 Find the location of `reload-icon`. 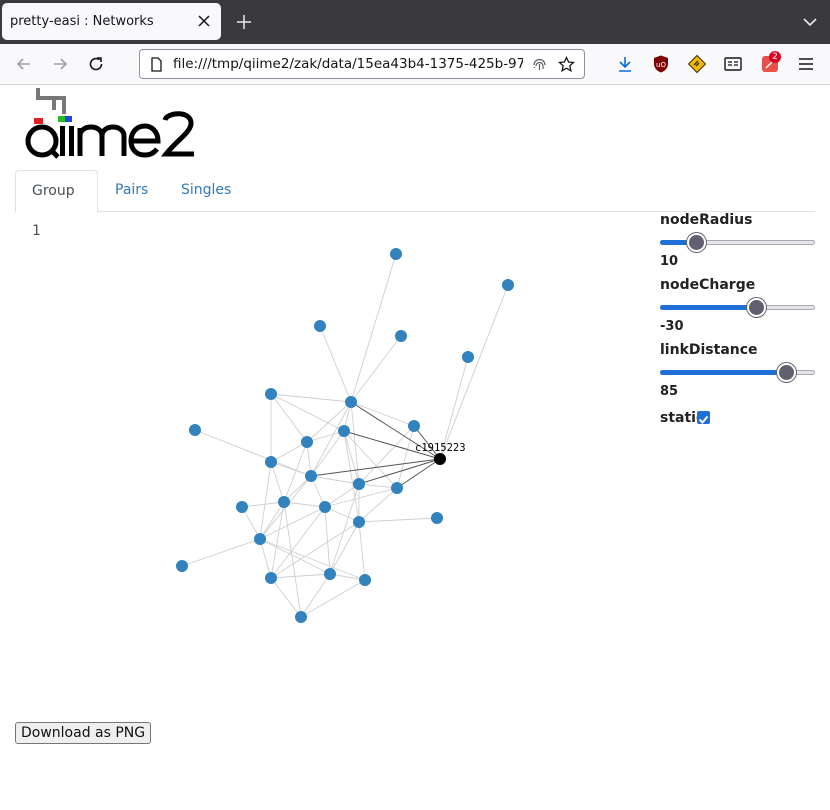

reload-icon is located at coordinates (96, 64).